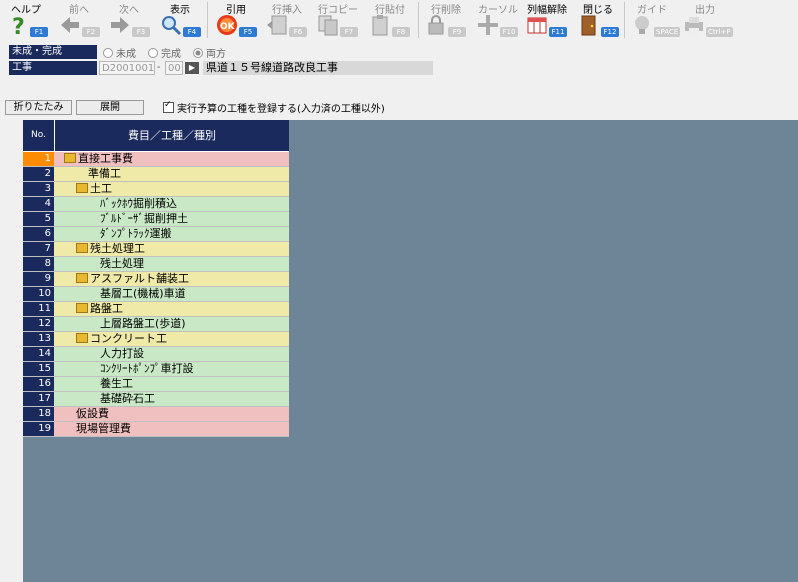 The image size is (798, 582). Describe the element at coordinates (171, 234) in the screenshot. I see `row-name-cell: ﾀﾞﾝﾌﾟﾄﾗｯｸ運搬` at that location.